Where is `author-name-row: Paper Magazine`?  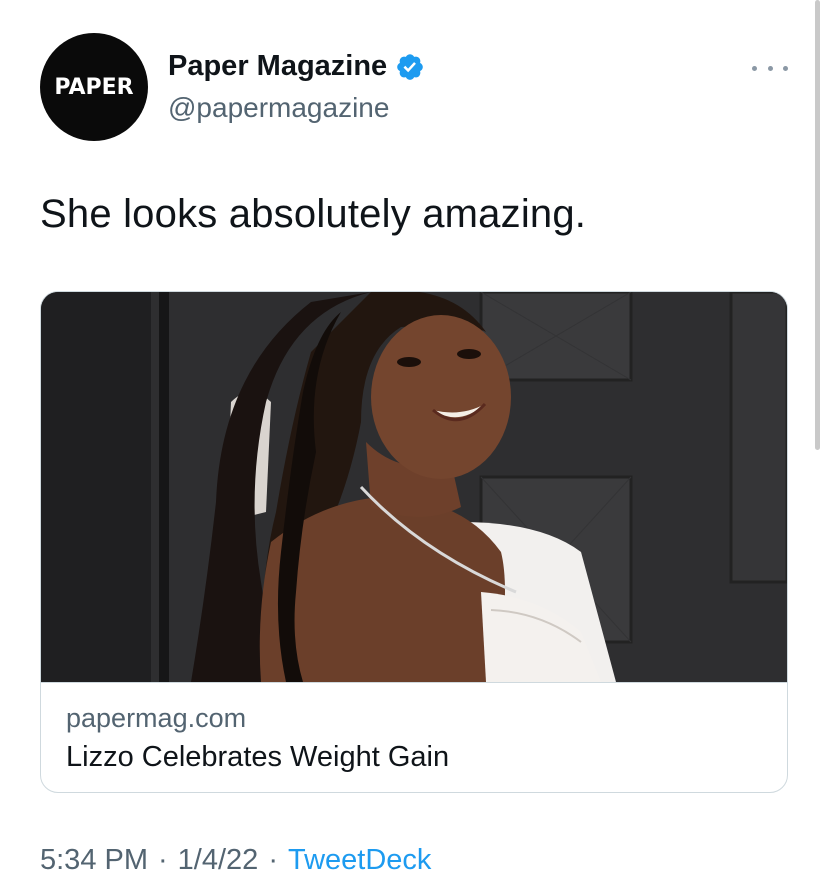
author-name-row: Paper Magazine is located at coordinates (296, 66).